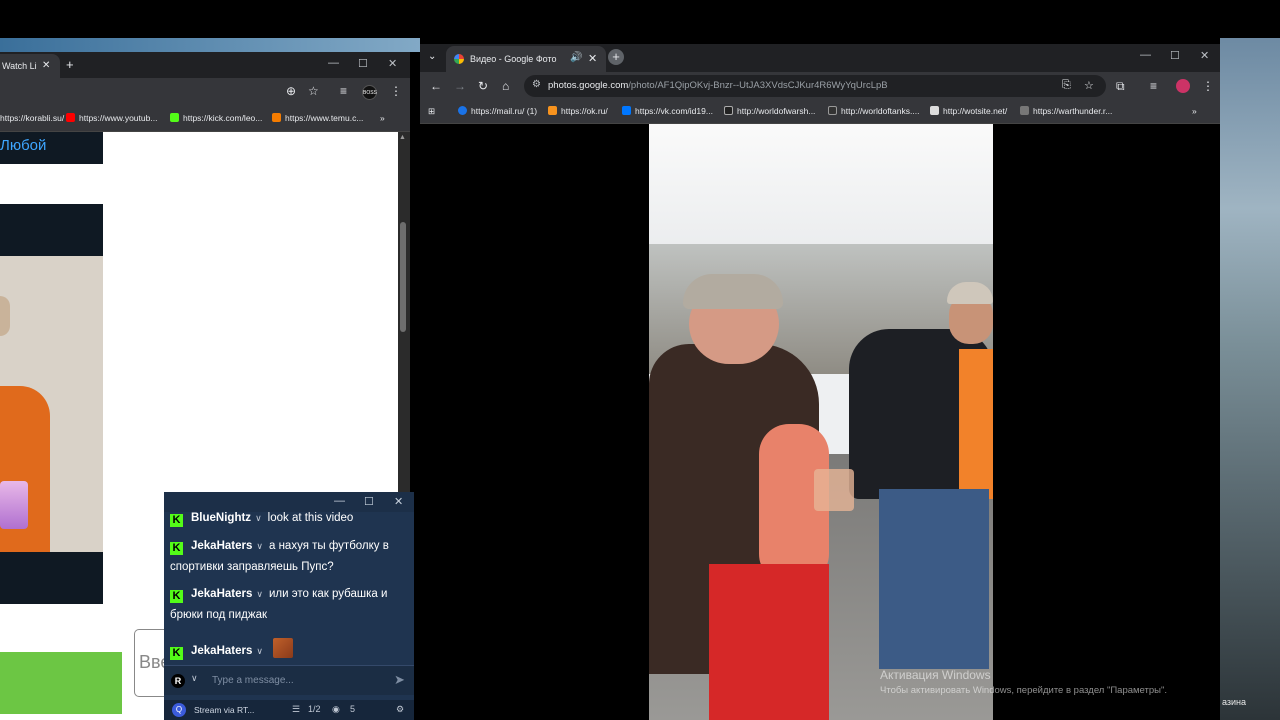  I want to click on wallpaper-strip, so click(210, 45).